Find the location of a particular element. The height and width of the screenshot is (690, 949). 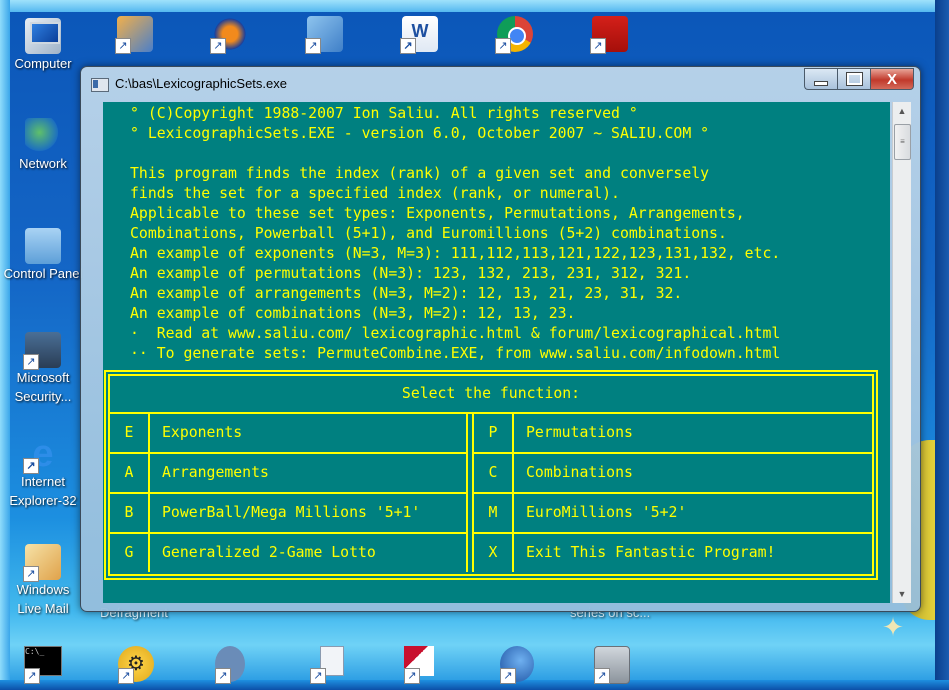

menu-option-exponents: E Exponents is located at coordinates (288, 434).